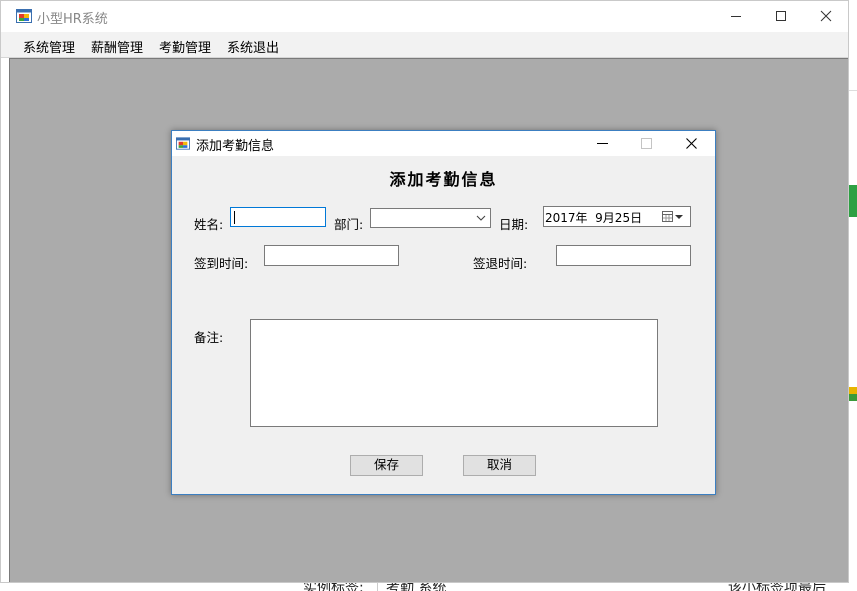  I want to click on notes-label: 备注:, so click(209, 337).